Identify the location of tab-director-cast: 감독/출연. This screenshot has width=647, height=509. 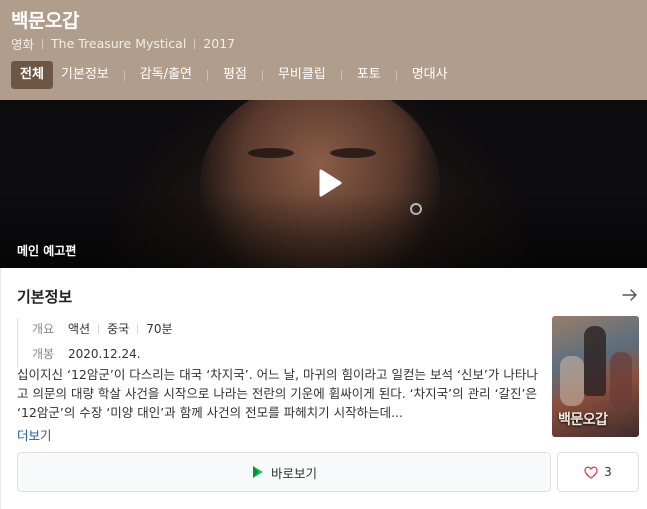
(166, 75).